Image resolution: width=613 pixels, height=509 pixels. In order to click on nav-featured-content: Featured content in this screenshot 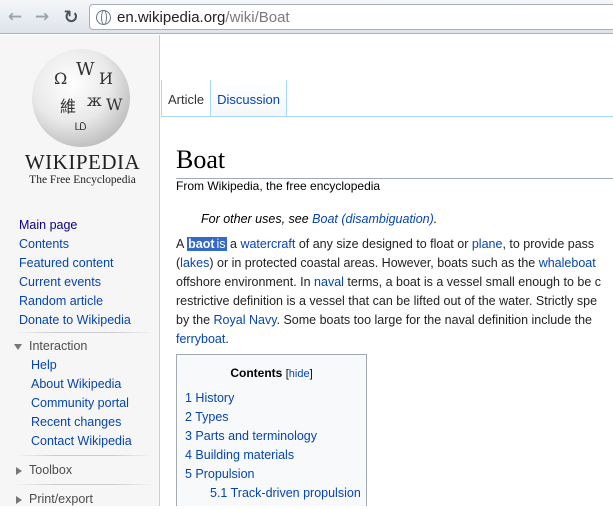, I will do `click(75, 263)`.